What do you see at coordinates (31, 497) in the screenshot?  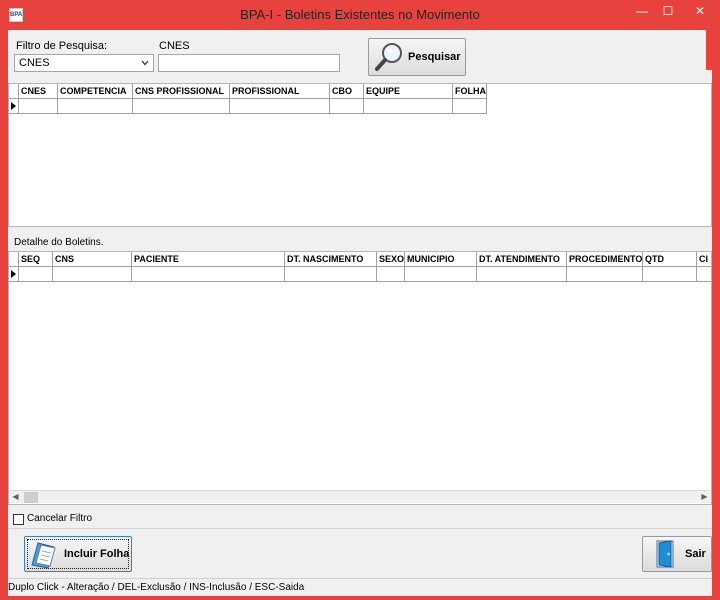 I see `scroll-thumb` at bounding box center [31, 497].